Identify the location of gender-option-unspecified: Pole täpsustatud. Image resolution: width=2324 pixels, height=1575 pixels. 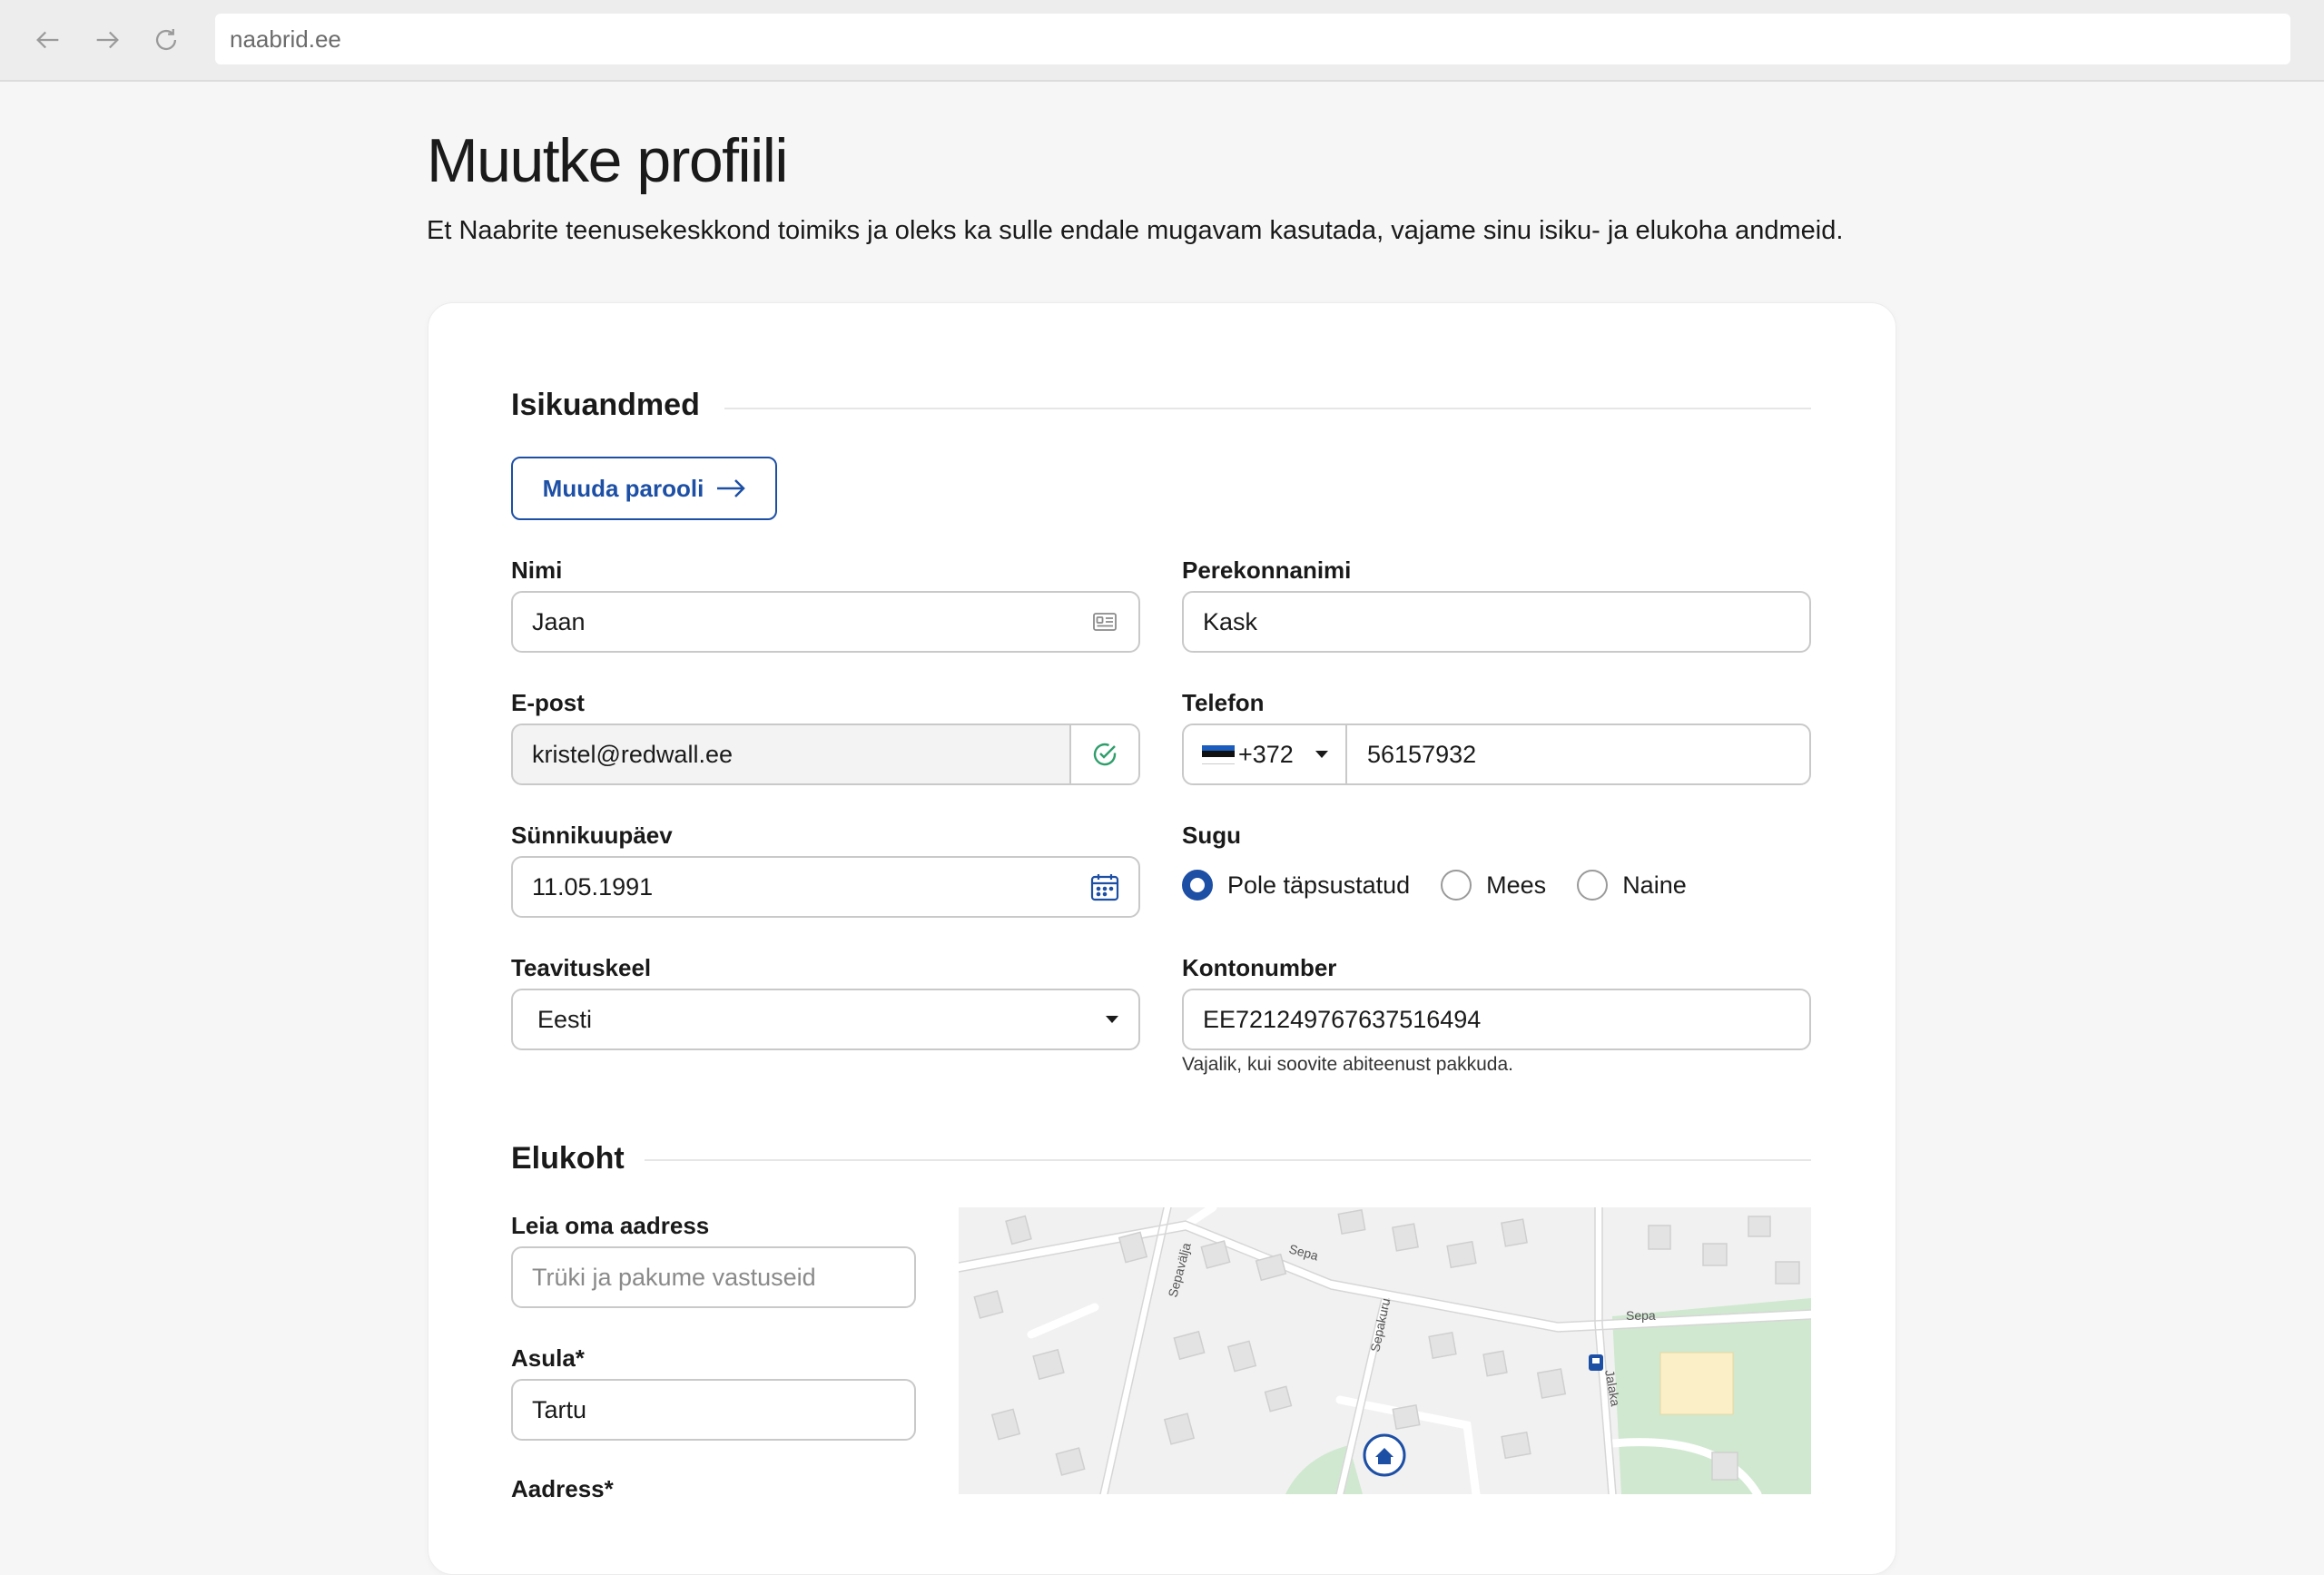
(1296, 886).